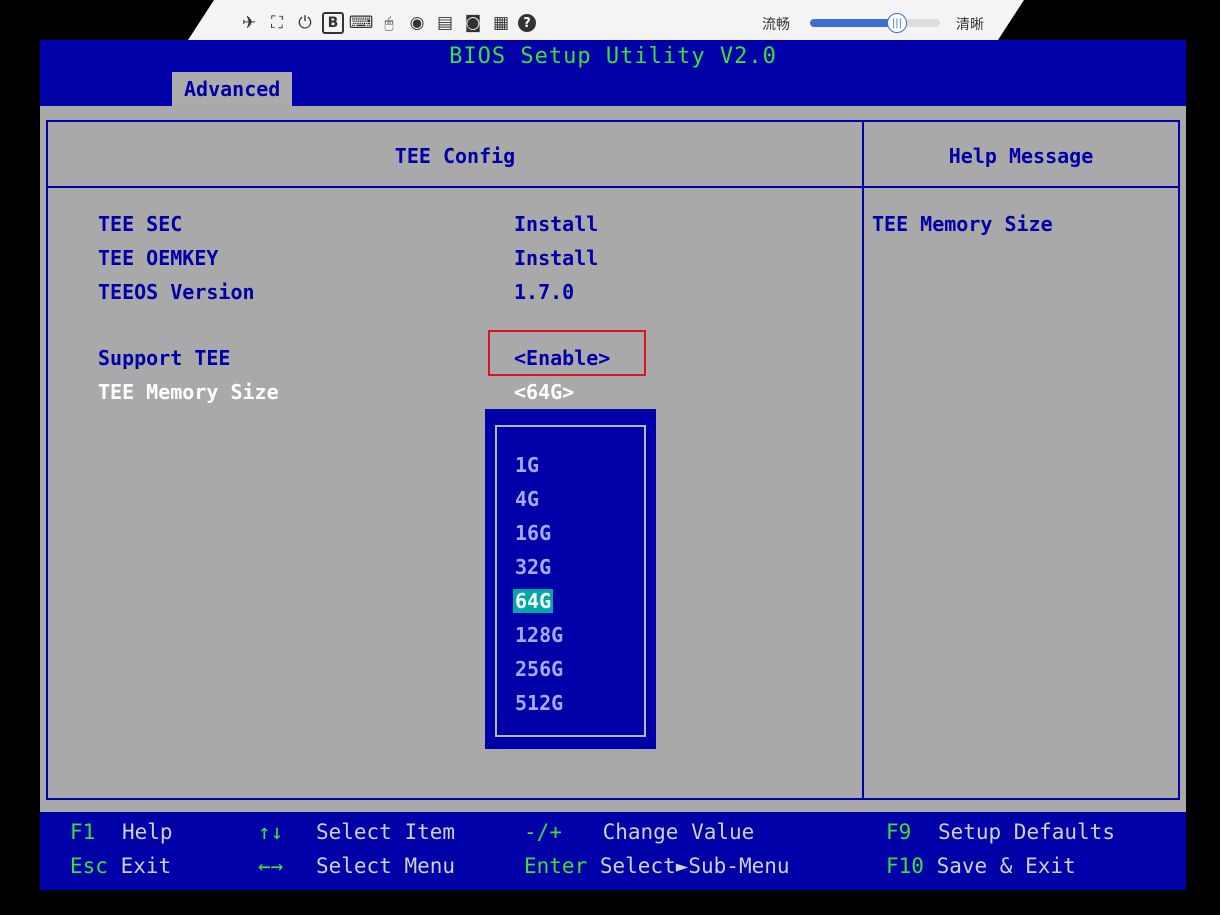  What do you see at coordinates (501, 23) in the screenshot?
I see `screenshot-icon: ▦` at bounding box center [501, 23].